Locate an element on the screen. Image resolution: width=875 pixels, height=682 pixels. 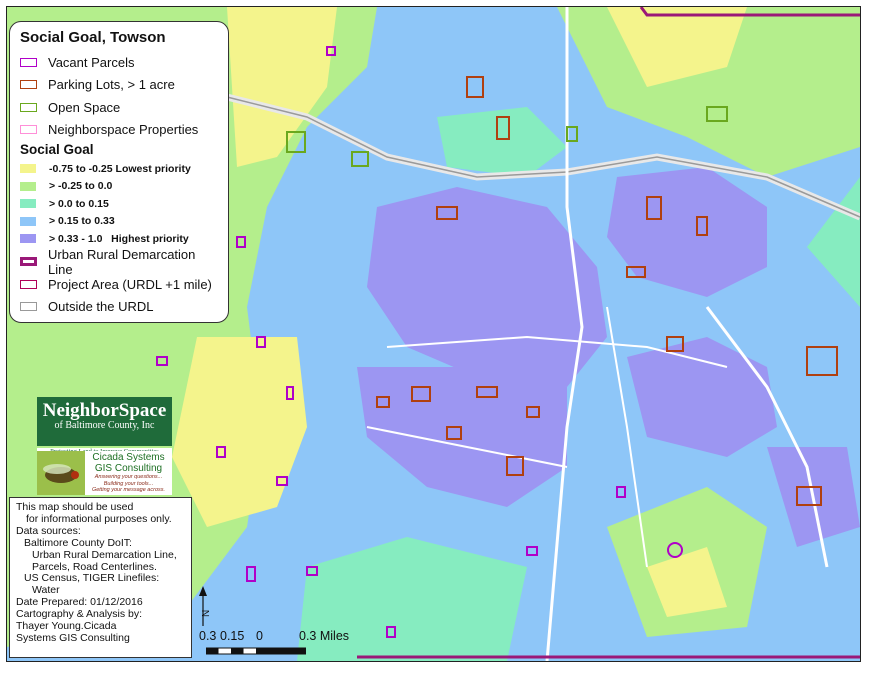
scale-label: 0 is located at coordinates (259, 636).